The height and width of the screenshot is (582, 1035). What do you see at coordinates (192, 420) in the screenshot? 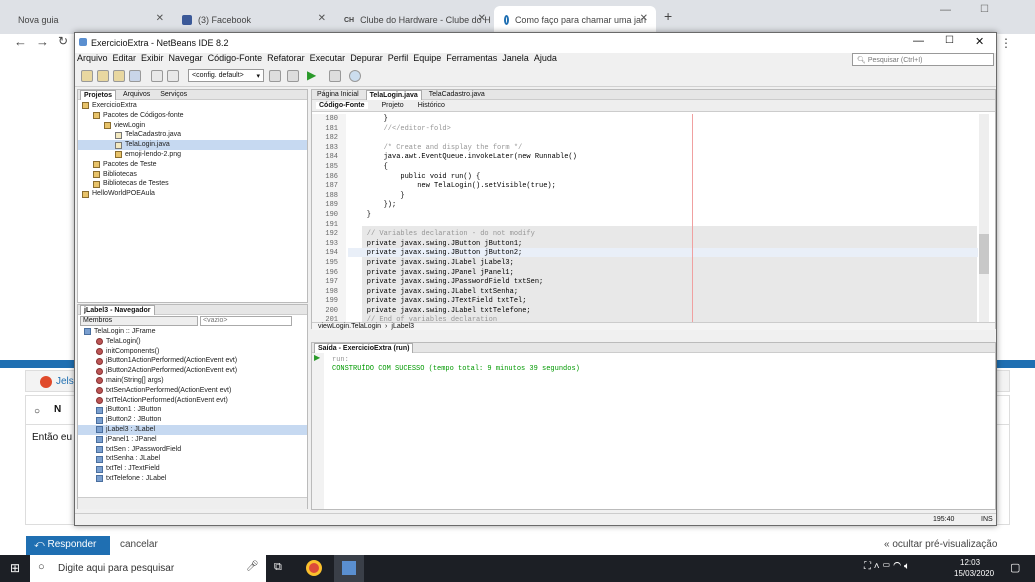
I see `navigator-item: jButton2 : JButton` at bounding box center [192, 420].